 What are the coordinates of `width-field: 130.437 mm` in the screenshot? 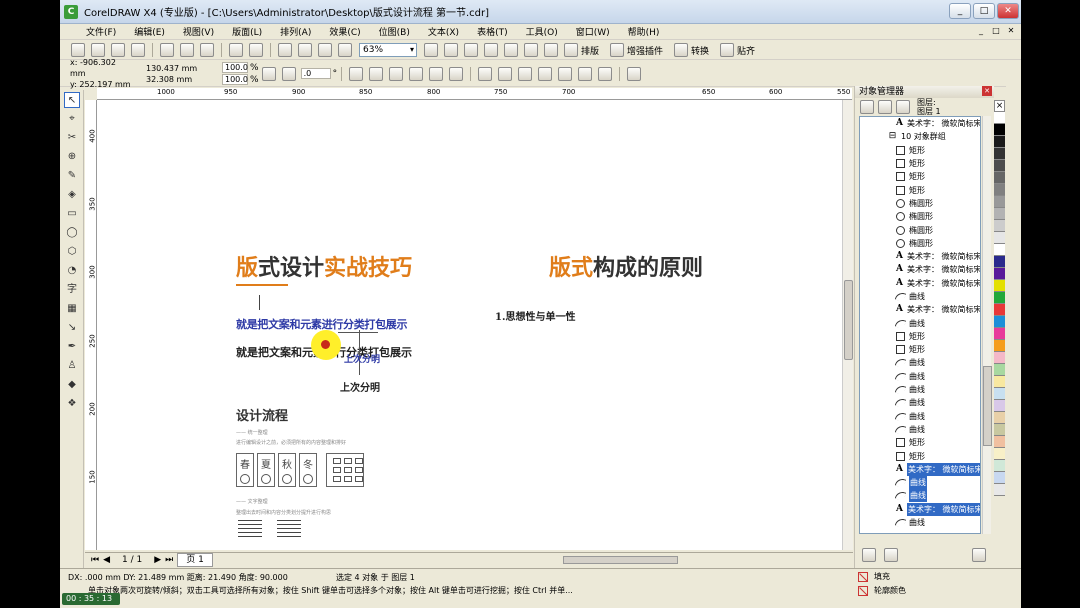 It's located at (177, 68).